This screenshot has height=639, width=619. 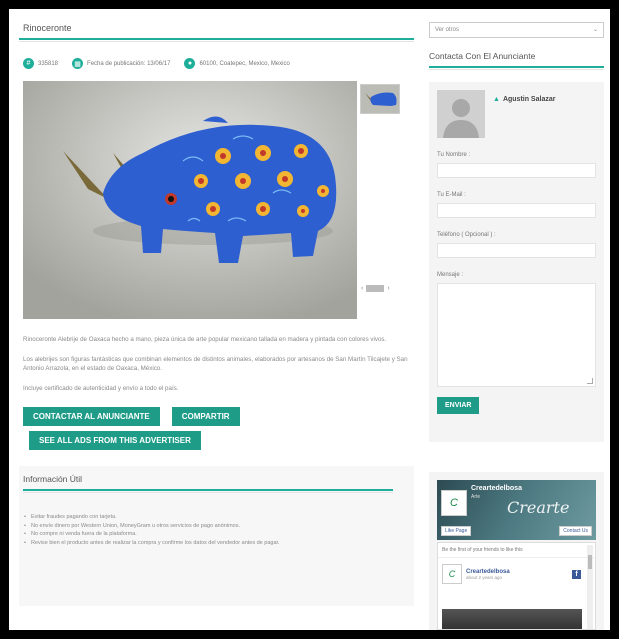 What do you see at coordinates (48, 63) in the screenshot?
I see `listing-id: 335818` at bounding box center [48, 63].